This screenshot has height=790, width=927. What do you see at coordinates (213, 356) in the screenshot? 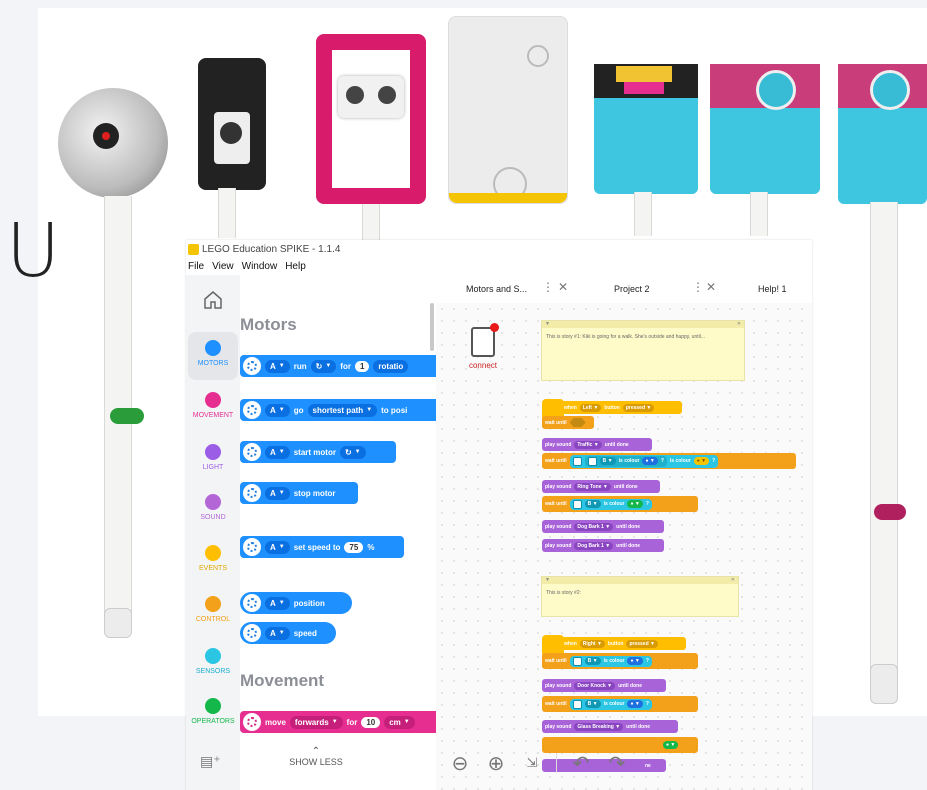
I see `category-motors: MOTORS` at bounding box center [213, 356].